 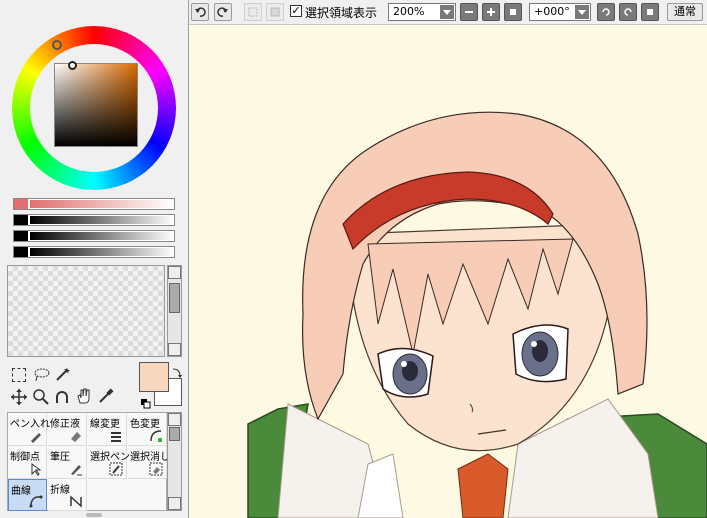 I want to click on line-change-icon, so click(x=116, y=437).